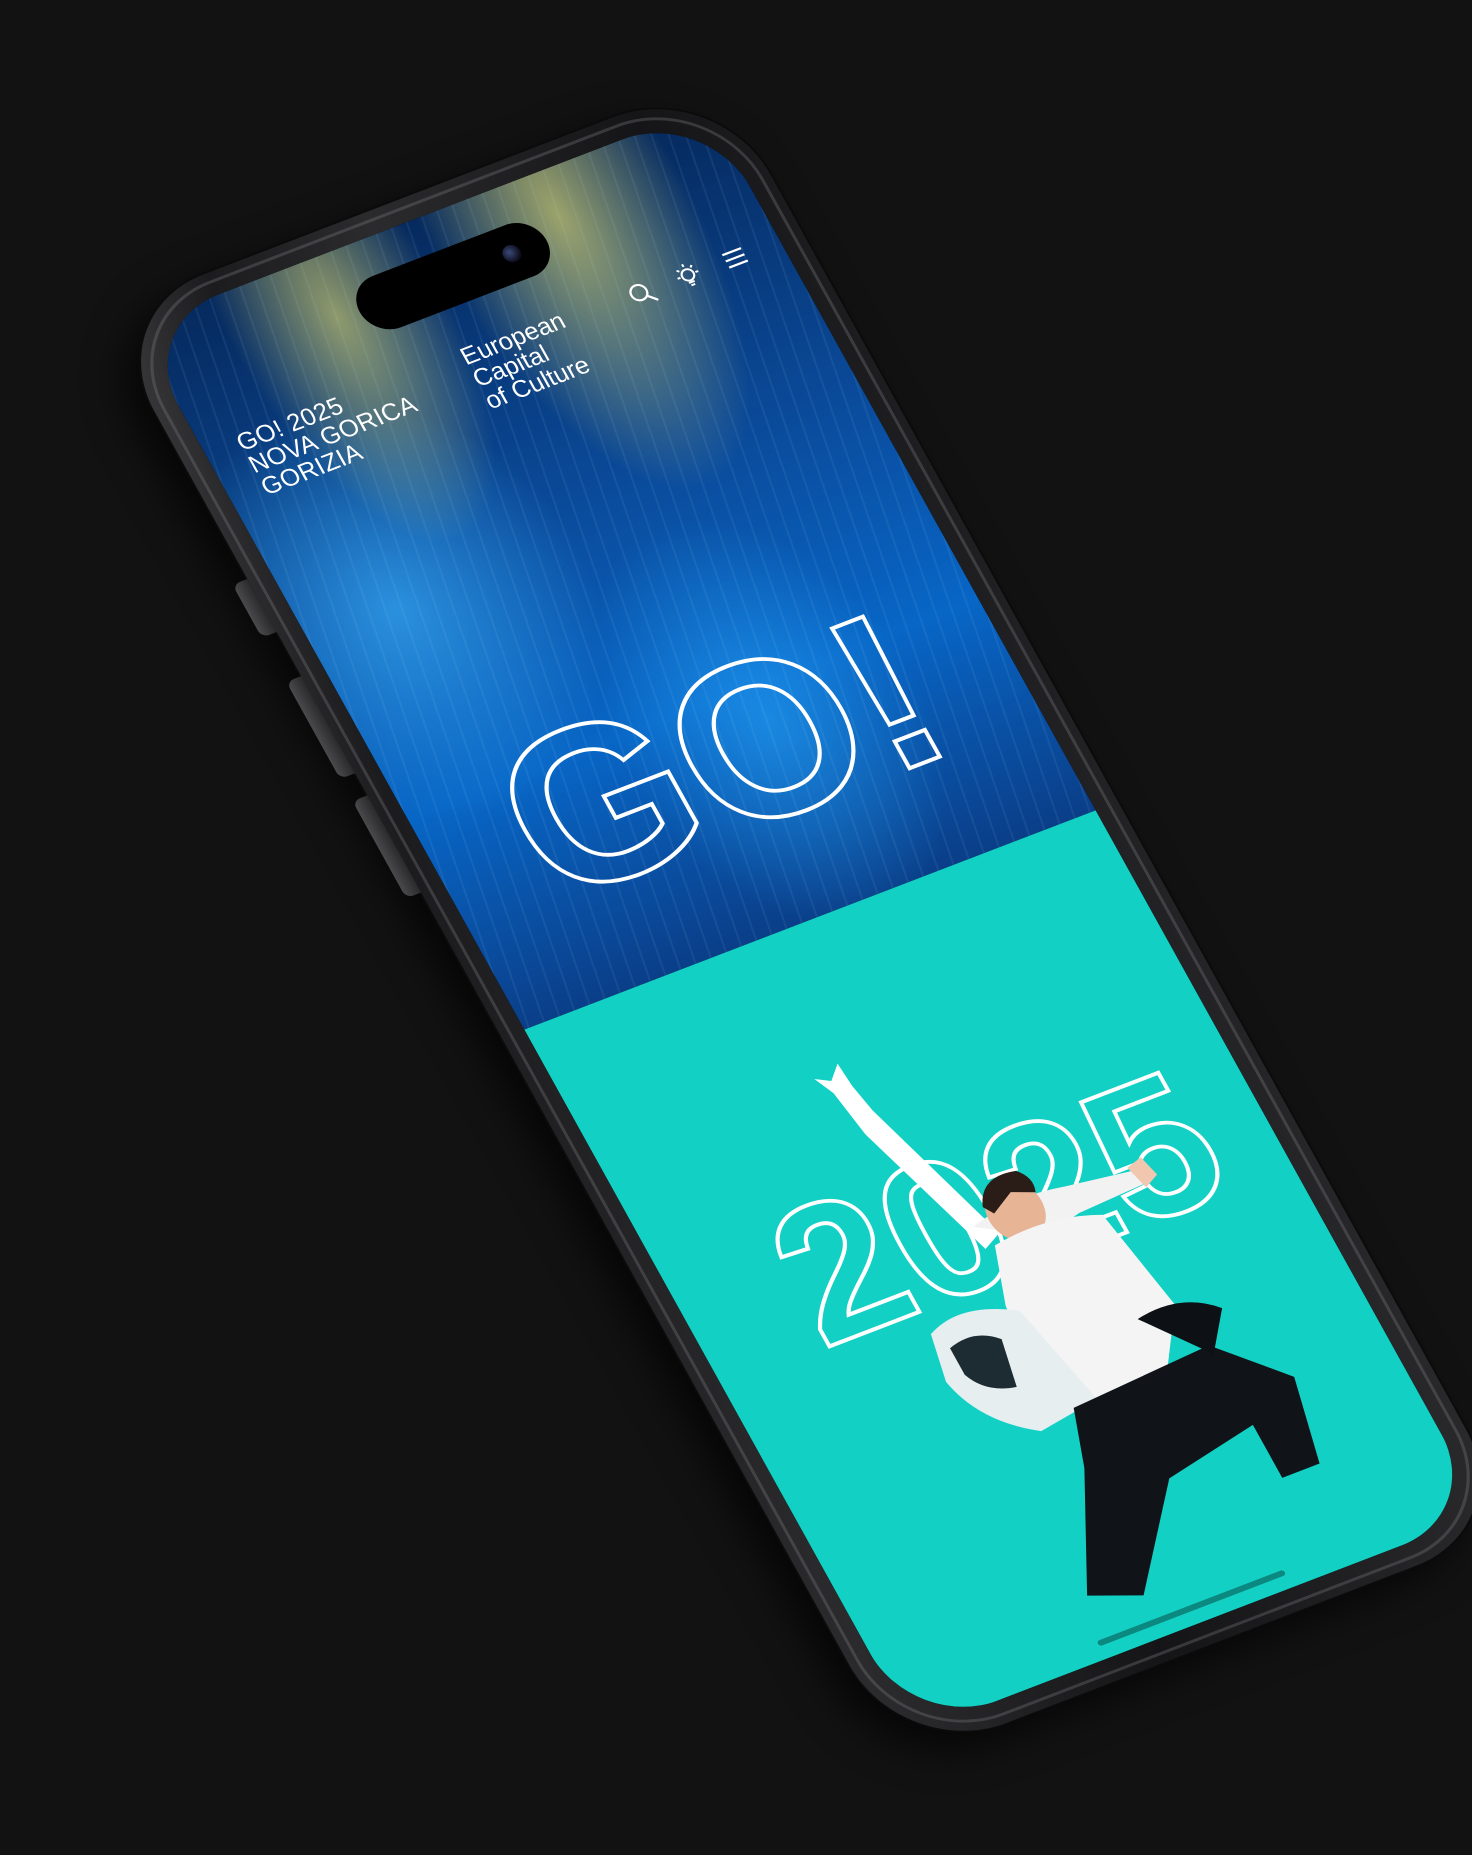 Image resolution: width=1472 pixels, height=1855 pixels. Describe the element at coordinates (512, 253) in the screenshot. I see `front-camera` at that location.